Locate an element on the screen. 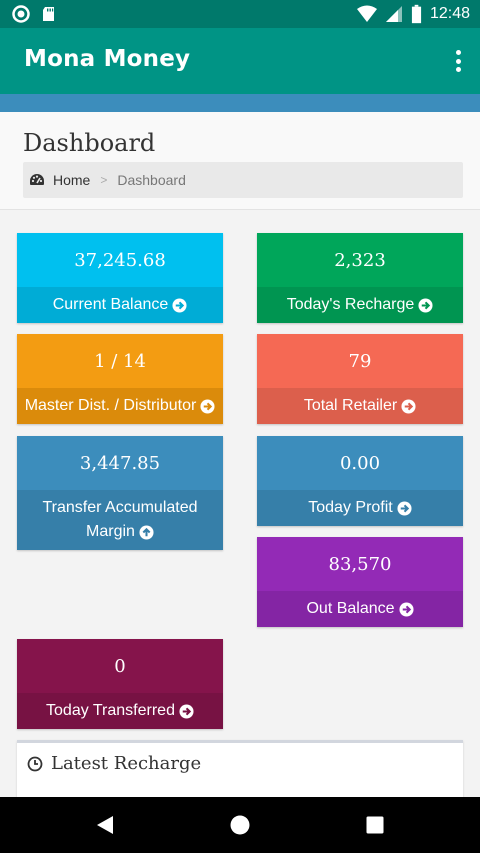  sd-card-icon is located at coordinates (48, 14).